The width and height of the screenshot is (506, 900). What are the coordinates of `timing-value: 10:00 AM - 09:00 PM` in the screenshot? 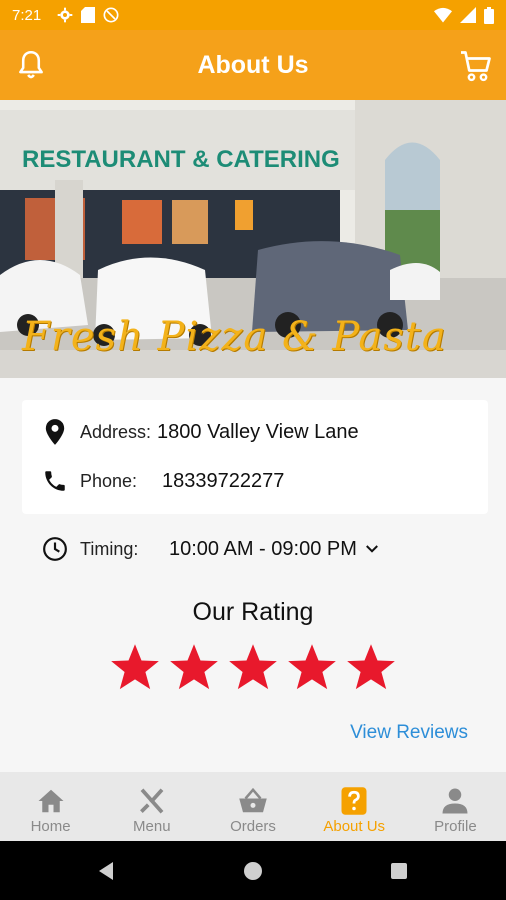 It's located at (263, 548).